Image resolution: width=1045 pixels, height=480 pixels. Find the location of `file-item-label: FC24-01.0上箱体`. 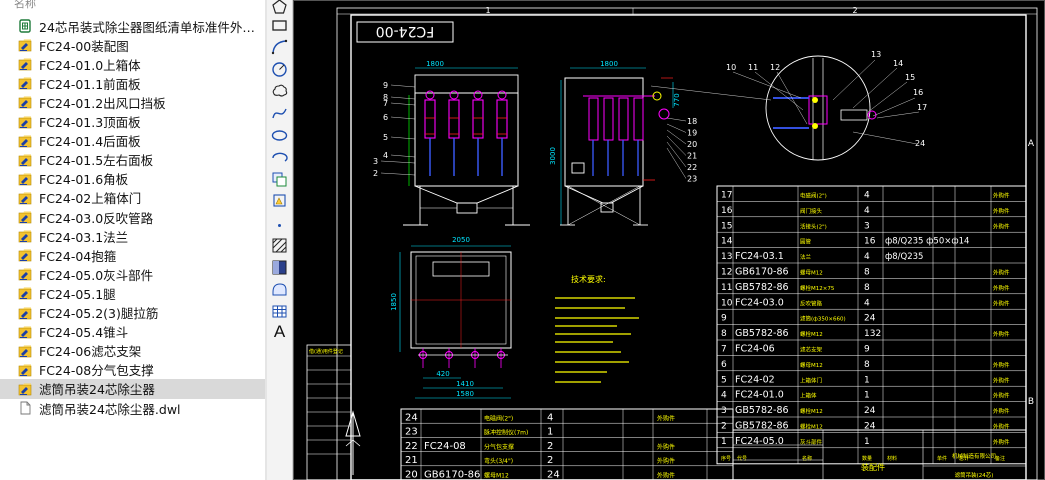

file-item-label: FC24-01.0上箱体 is located at coordinates (90, 65).